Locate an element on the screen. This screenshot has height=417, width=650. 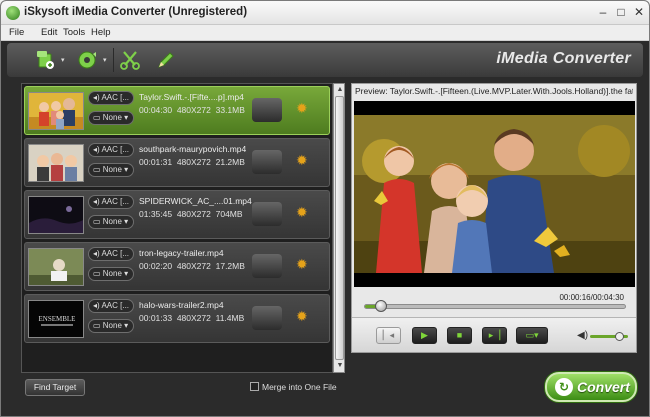
file-duration: 00:04:30 is located at coordinates (156, 110).